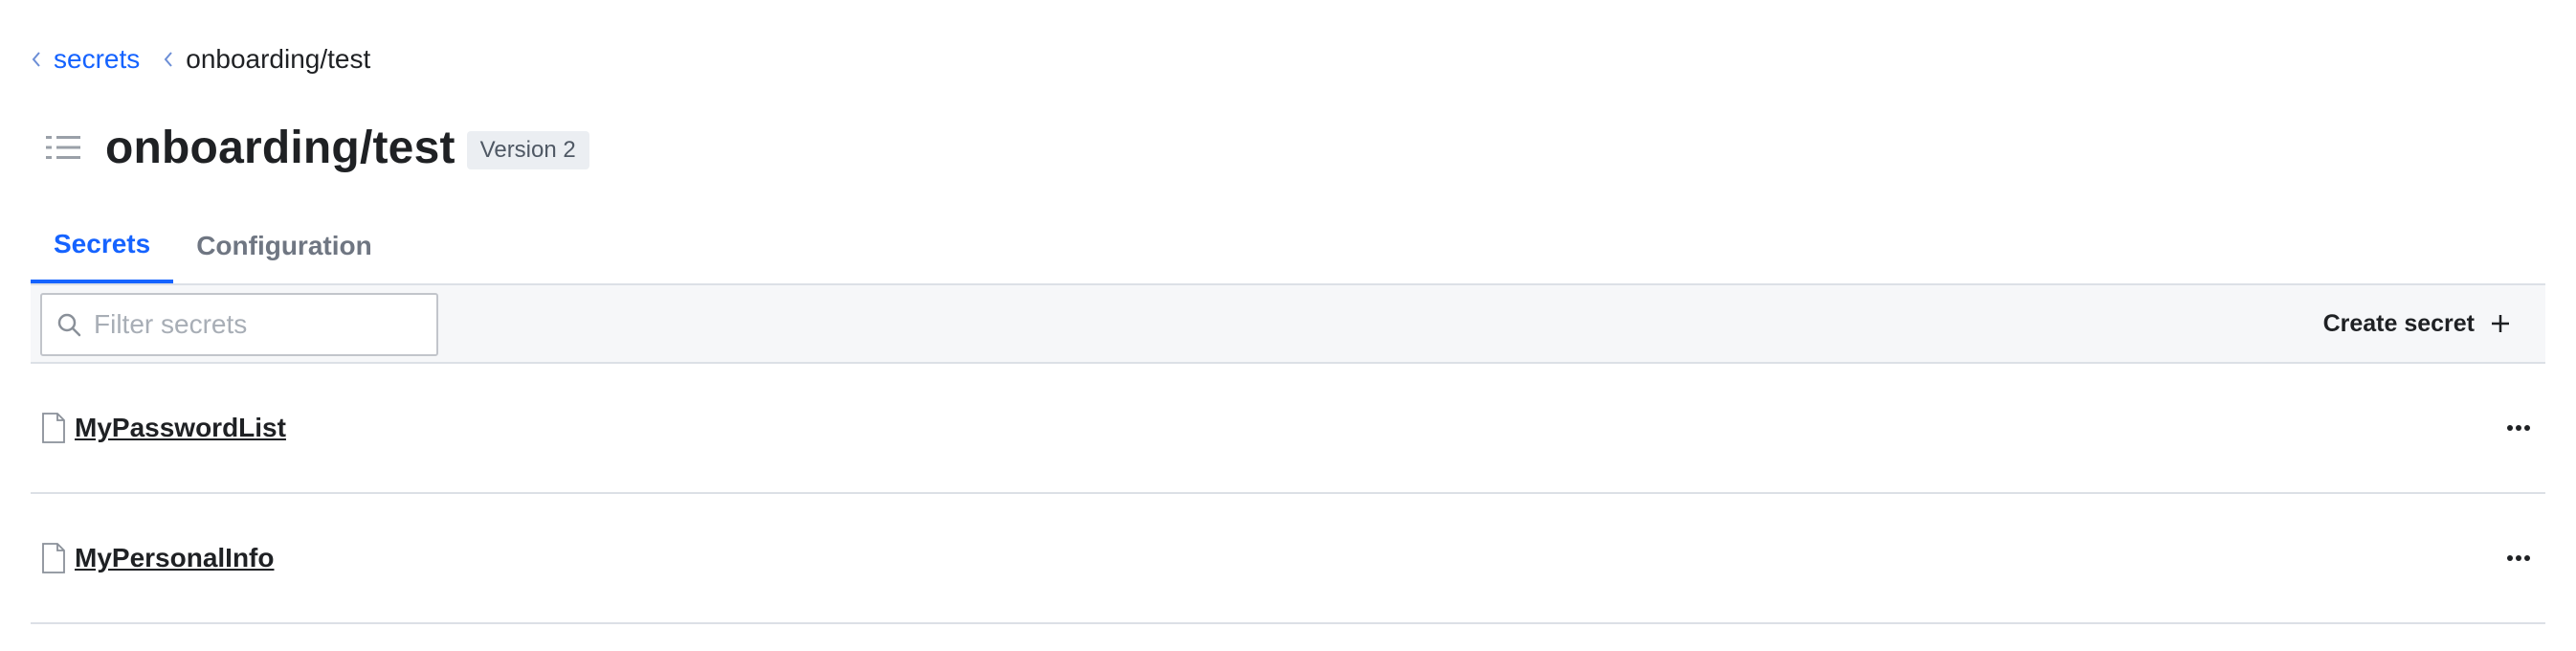  I want to click on plus-icon, so click(2500, 323).